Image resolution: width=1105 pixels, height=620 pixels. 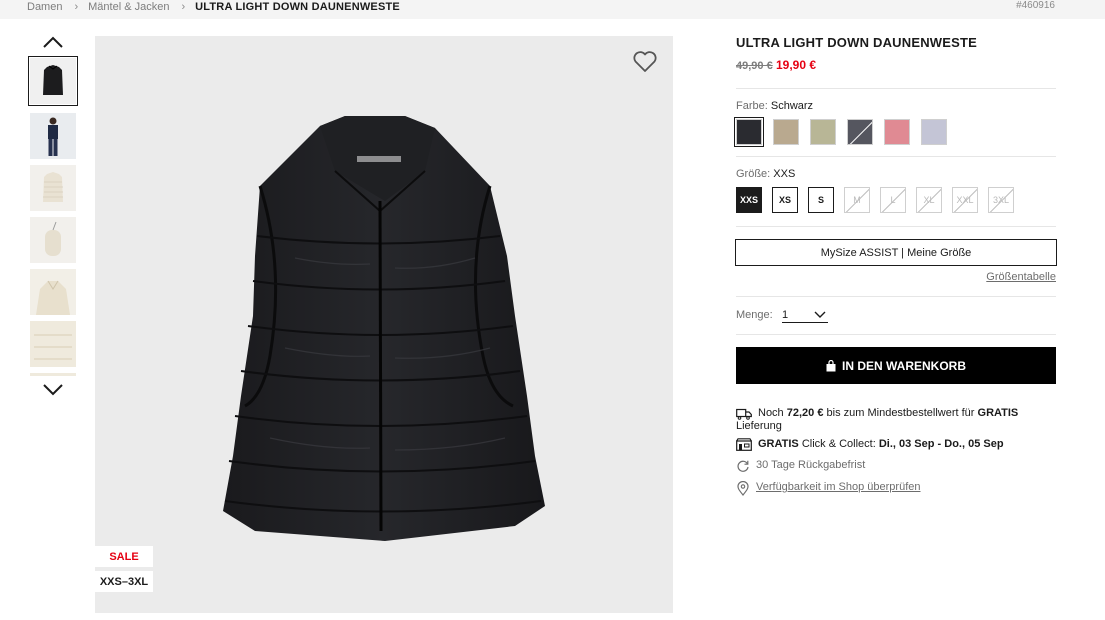 I want to click on color-label-text: Farbe:, so click(x=752, y=106).